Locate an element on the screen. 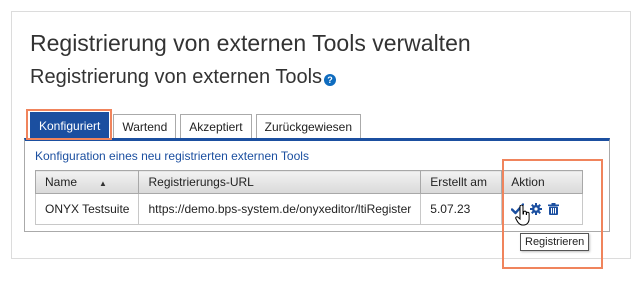 The height and width of the screenshot is (305, 644). sort-ascending-icon: ▲ is located at coordinates (103, 183).